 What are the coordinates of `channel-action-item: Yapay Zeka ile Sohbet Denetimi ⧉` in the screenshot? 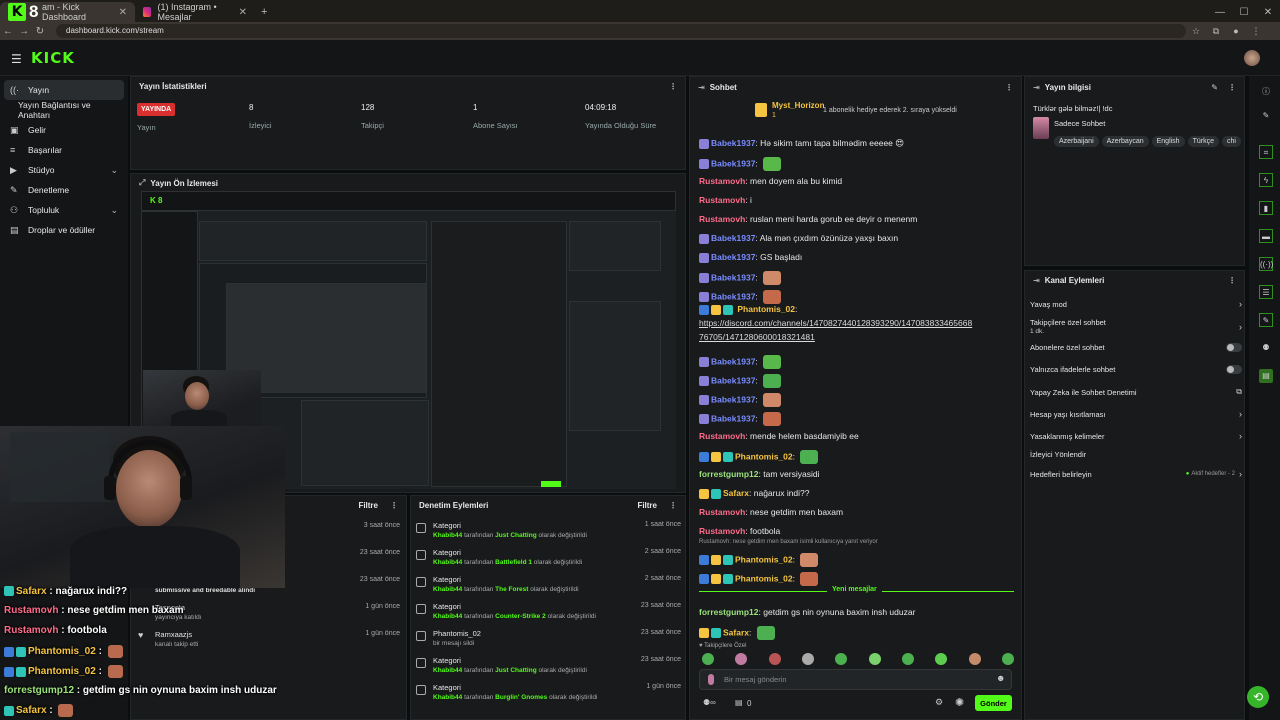 It's located at (1136, 392).